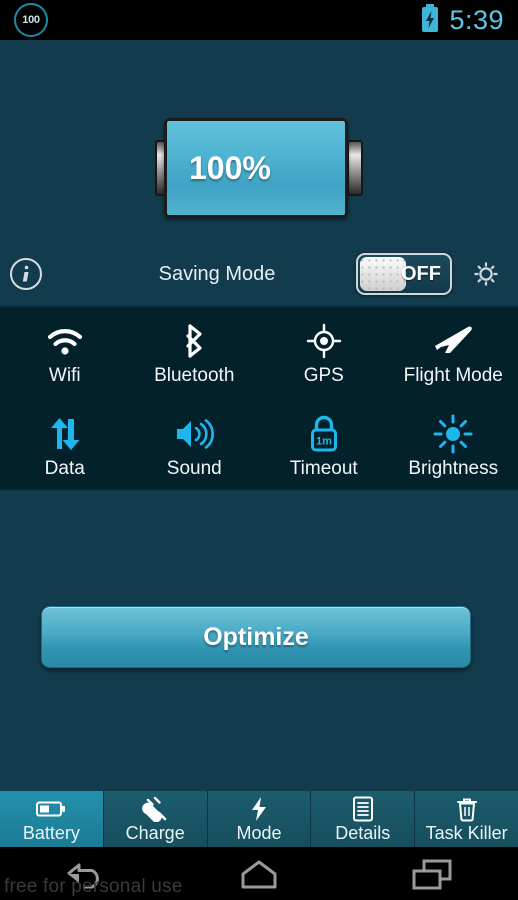 The image size is (518, 900). I want to click on quick-toggles-row-2: Data Sound 1m Timeout Brightness, so click(259, 446).